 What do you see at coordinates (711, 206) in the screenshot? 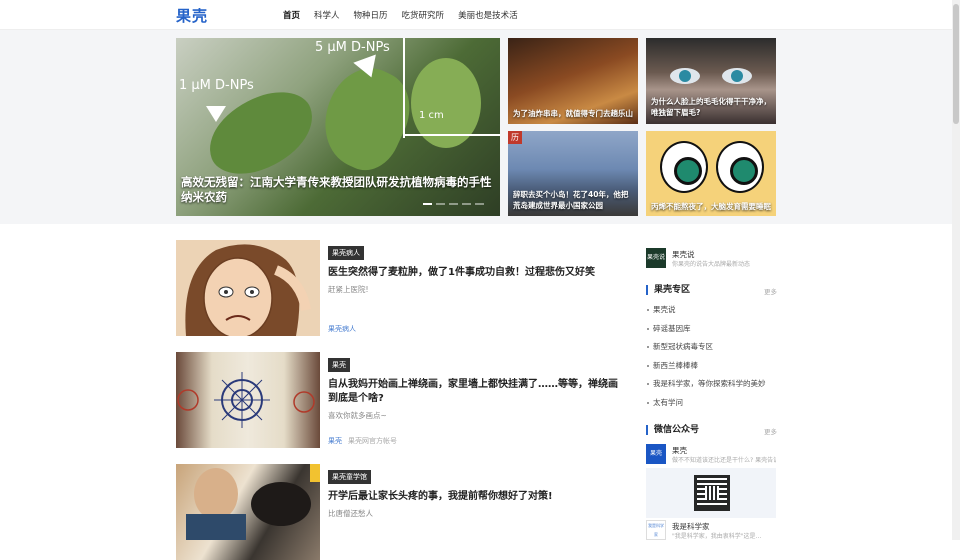
I see `hero-tile-caption: 丙烯不能熬夜了，大脑发育需要睡眠` at bounding box center [711, 206].